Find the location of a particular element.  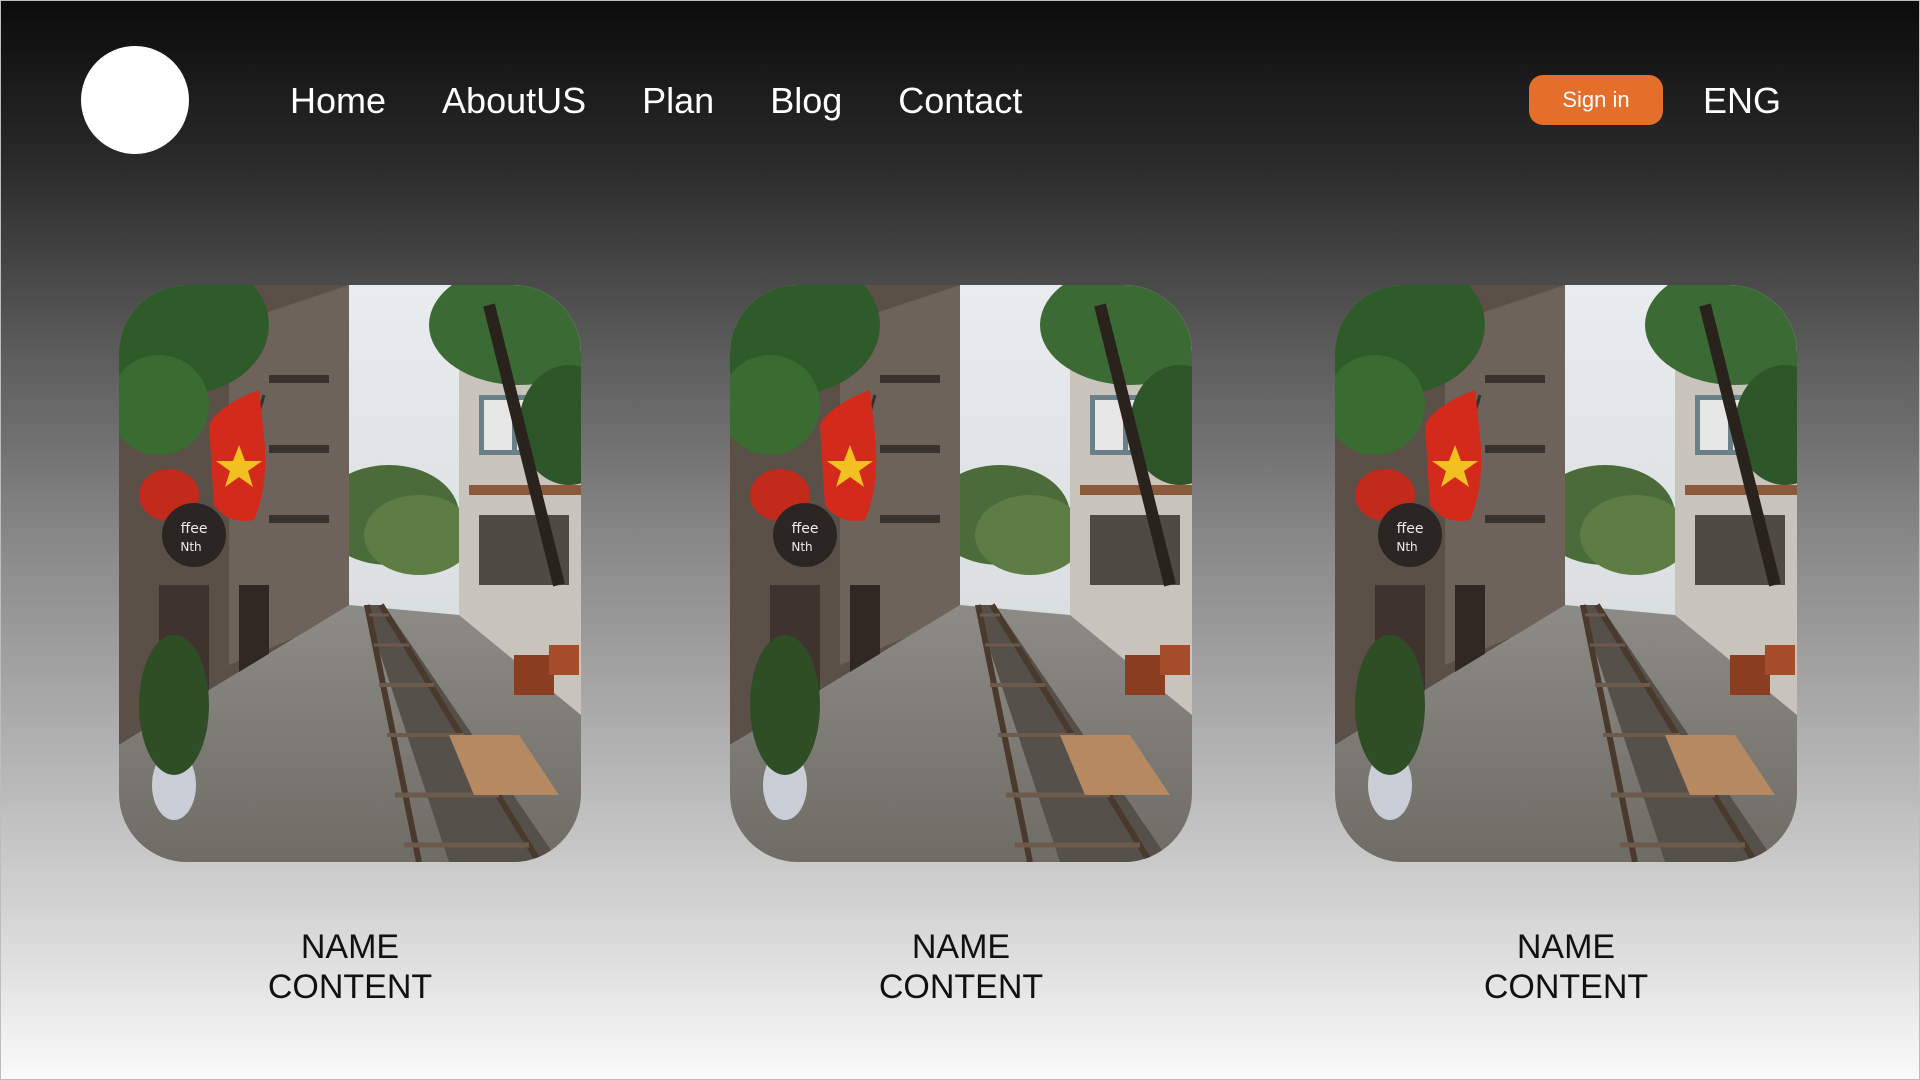

nav-item-aboutus: AboutUS is located at coordinates (514, 101).